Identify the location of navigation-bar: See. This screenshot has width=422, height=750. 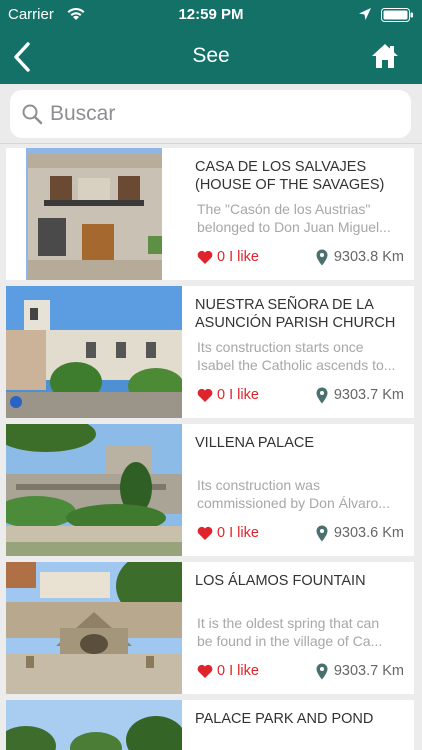
(211, 57).